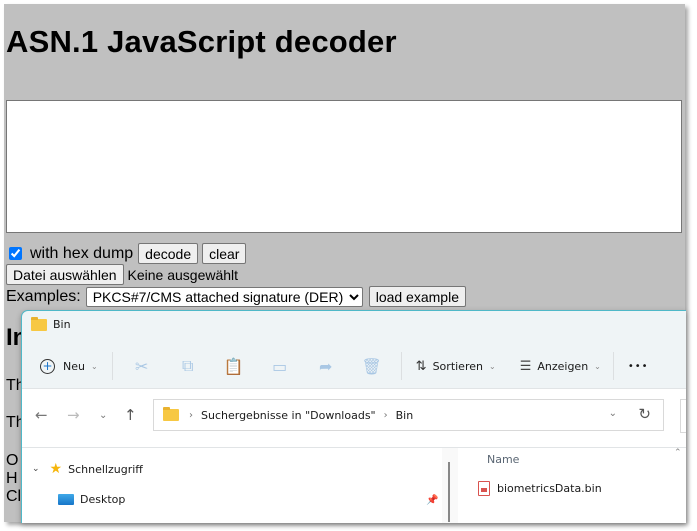  What do you see at coordinates (449, 492) in the screenshot?
I see `scrollbar-thumb` at bounding box center [449, 492].